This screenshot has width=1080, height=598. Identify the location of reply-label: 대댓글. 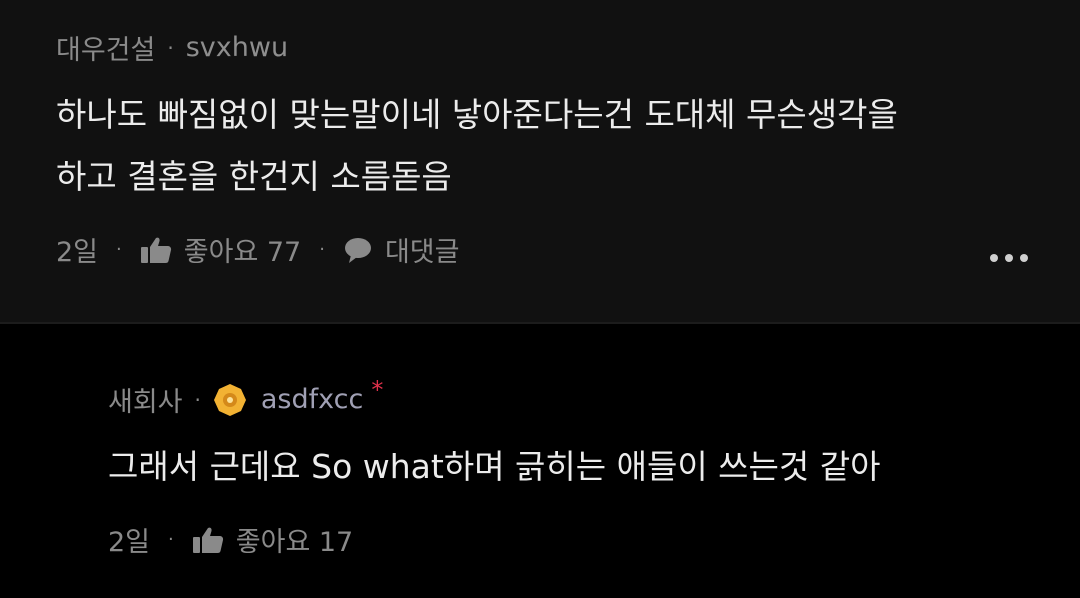
(422, 252).